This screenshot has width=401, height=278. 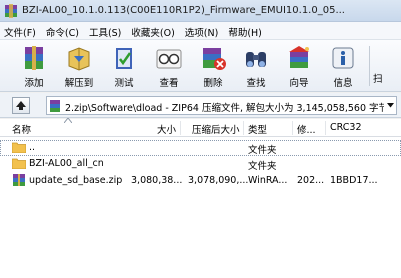 What do you see at coordinates (246, 30) in the screenshot?
I see `menu-help: 帮助(H)` at bounding box center [246, 30].